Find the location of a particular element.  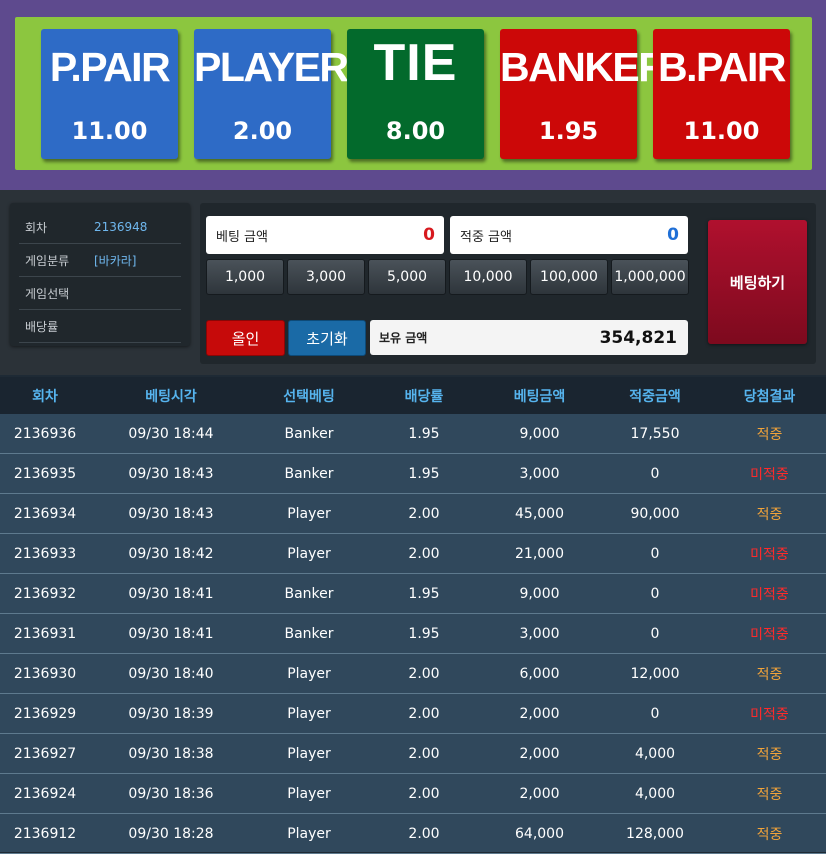

round-cell: 2136924 is located at coordinates (45, 793).